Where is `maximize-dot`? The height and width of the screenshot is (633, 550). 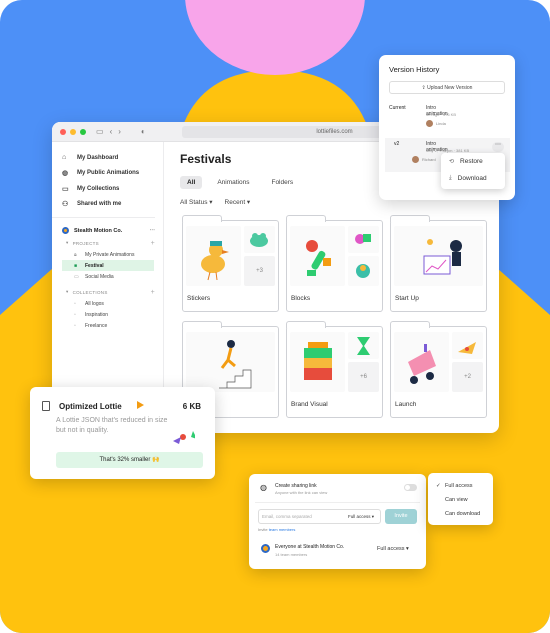
maximize-dot is located at coordinates (83, 131).